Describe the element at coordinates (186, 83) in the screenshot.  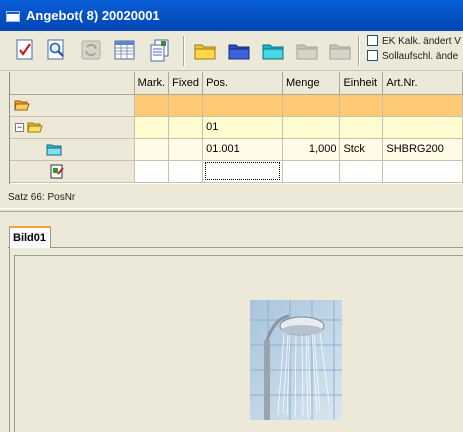
I see `column-header-fixed: Fixed` at that location.